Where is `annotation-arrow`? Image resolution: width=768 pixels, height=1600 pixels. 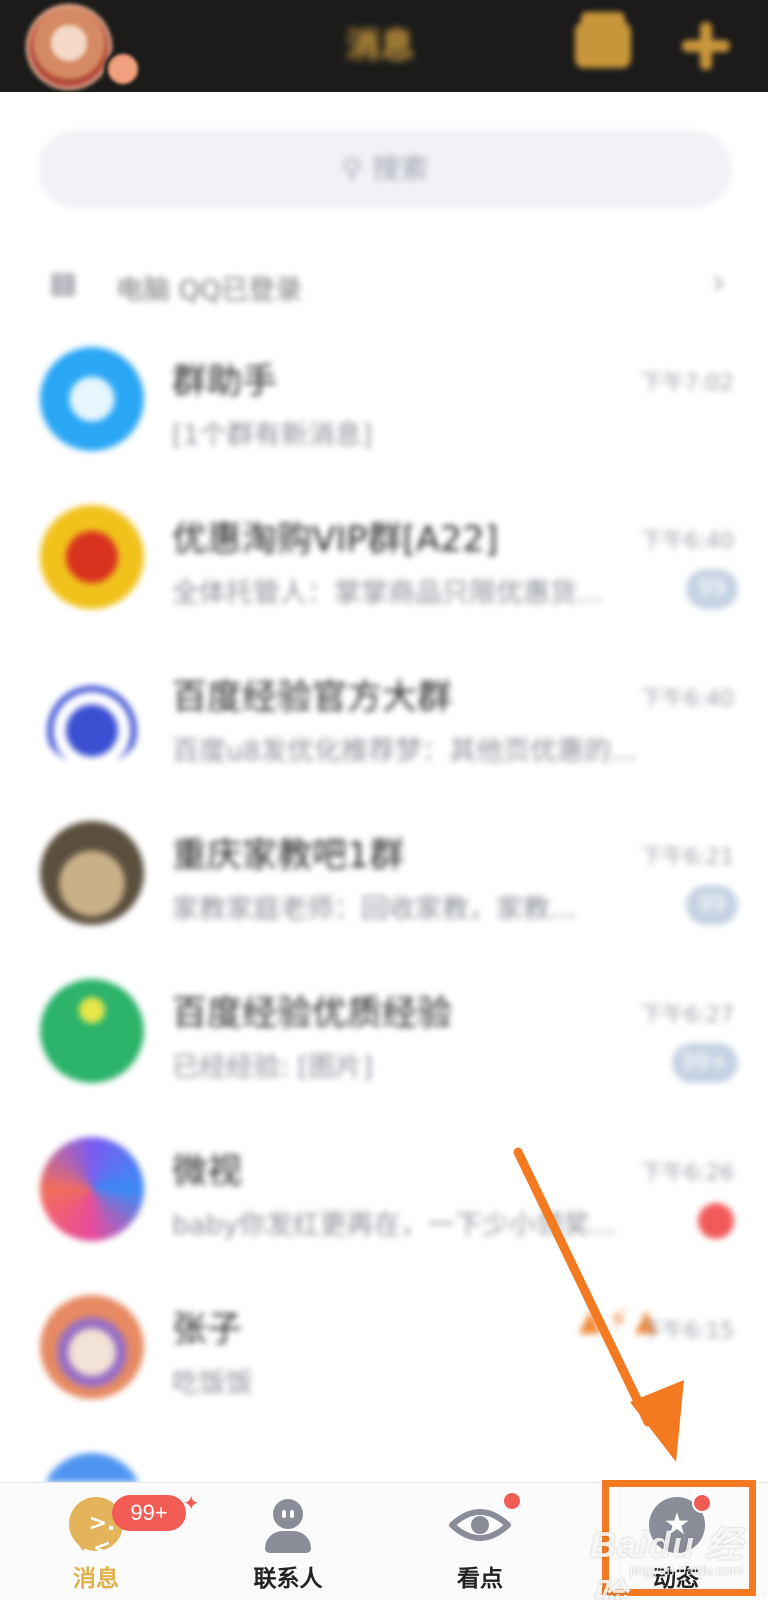
annotation-arrow is located at coordinates (598, 1304).